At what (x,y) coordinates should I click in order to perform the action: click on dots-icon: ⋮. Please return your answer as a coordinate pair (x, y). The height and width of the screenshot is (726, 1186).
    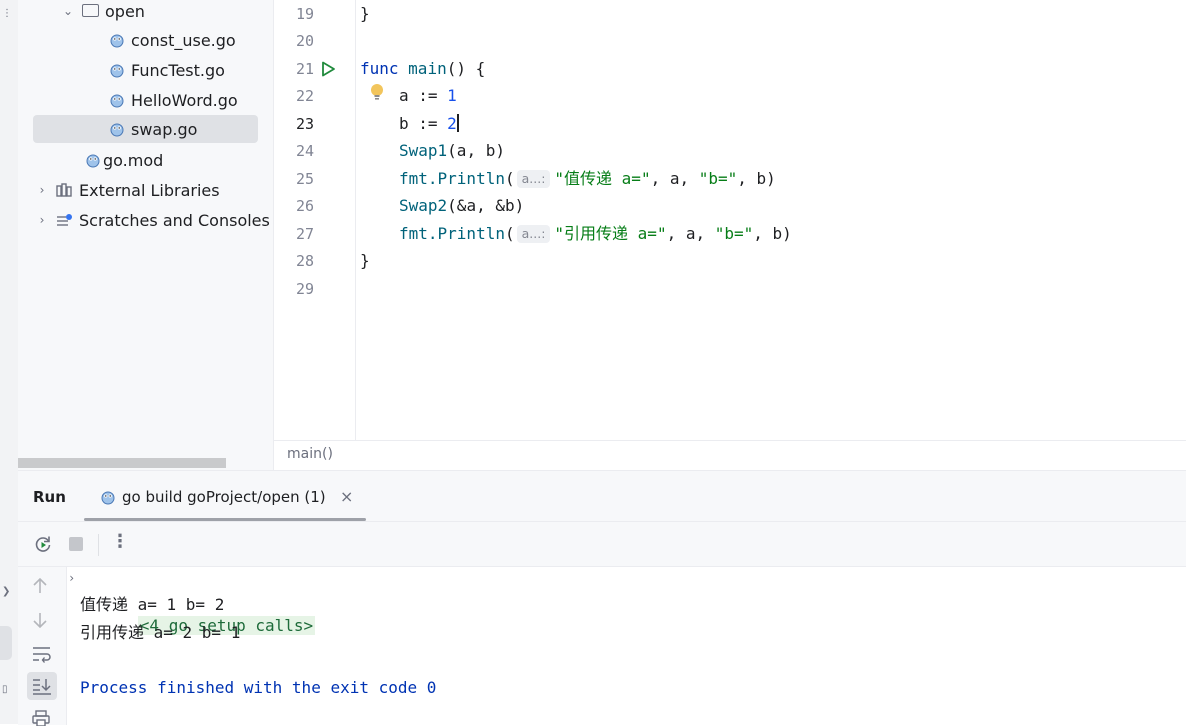
    Looking at the image, I should click on (7, 13).